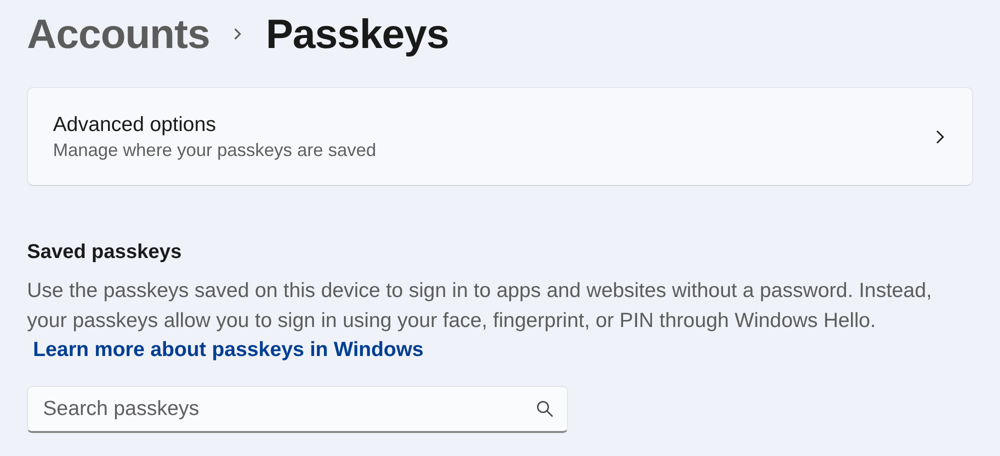 Image resolution: width=1000 pixels, height=456 pixels. What do you see at coordinates (118, 34) in the screenshot?
I see `breadcrumb-parent: Accounts` at bounding box center [118, 34].